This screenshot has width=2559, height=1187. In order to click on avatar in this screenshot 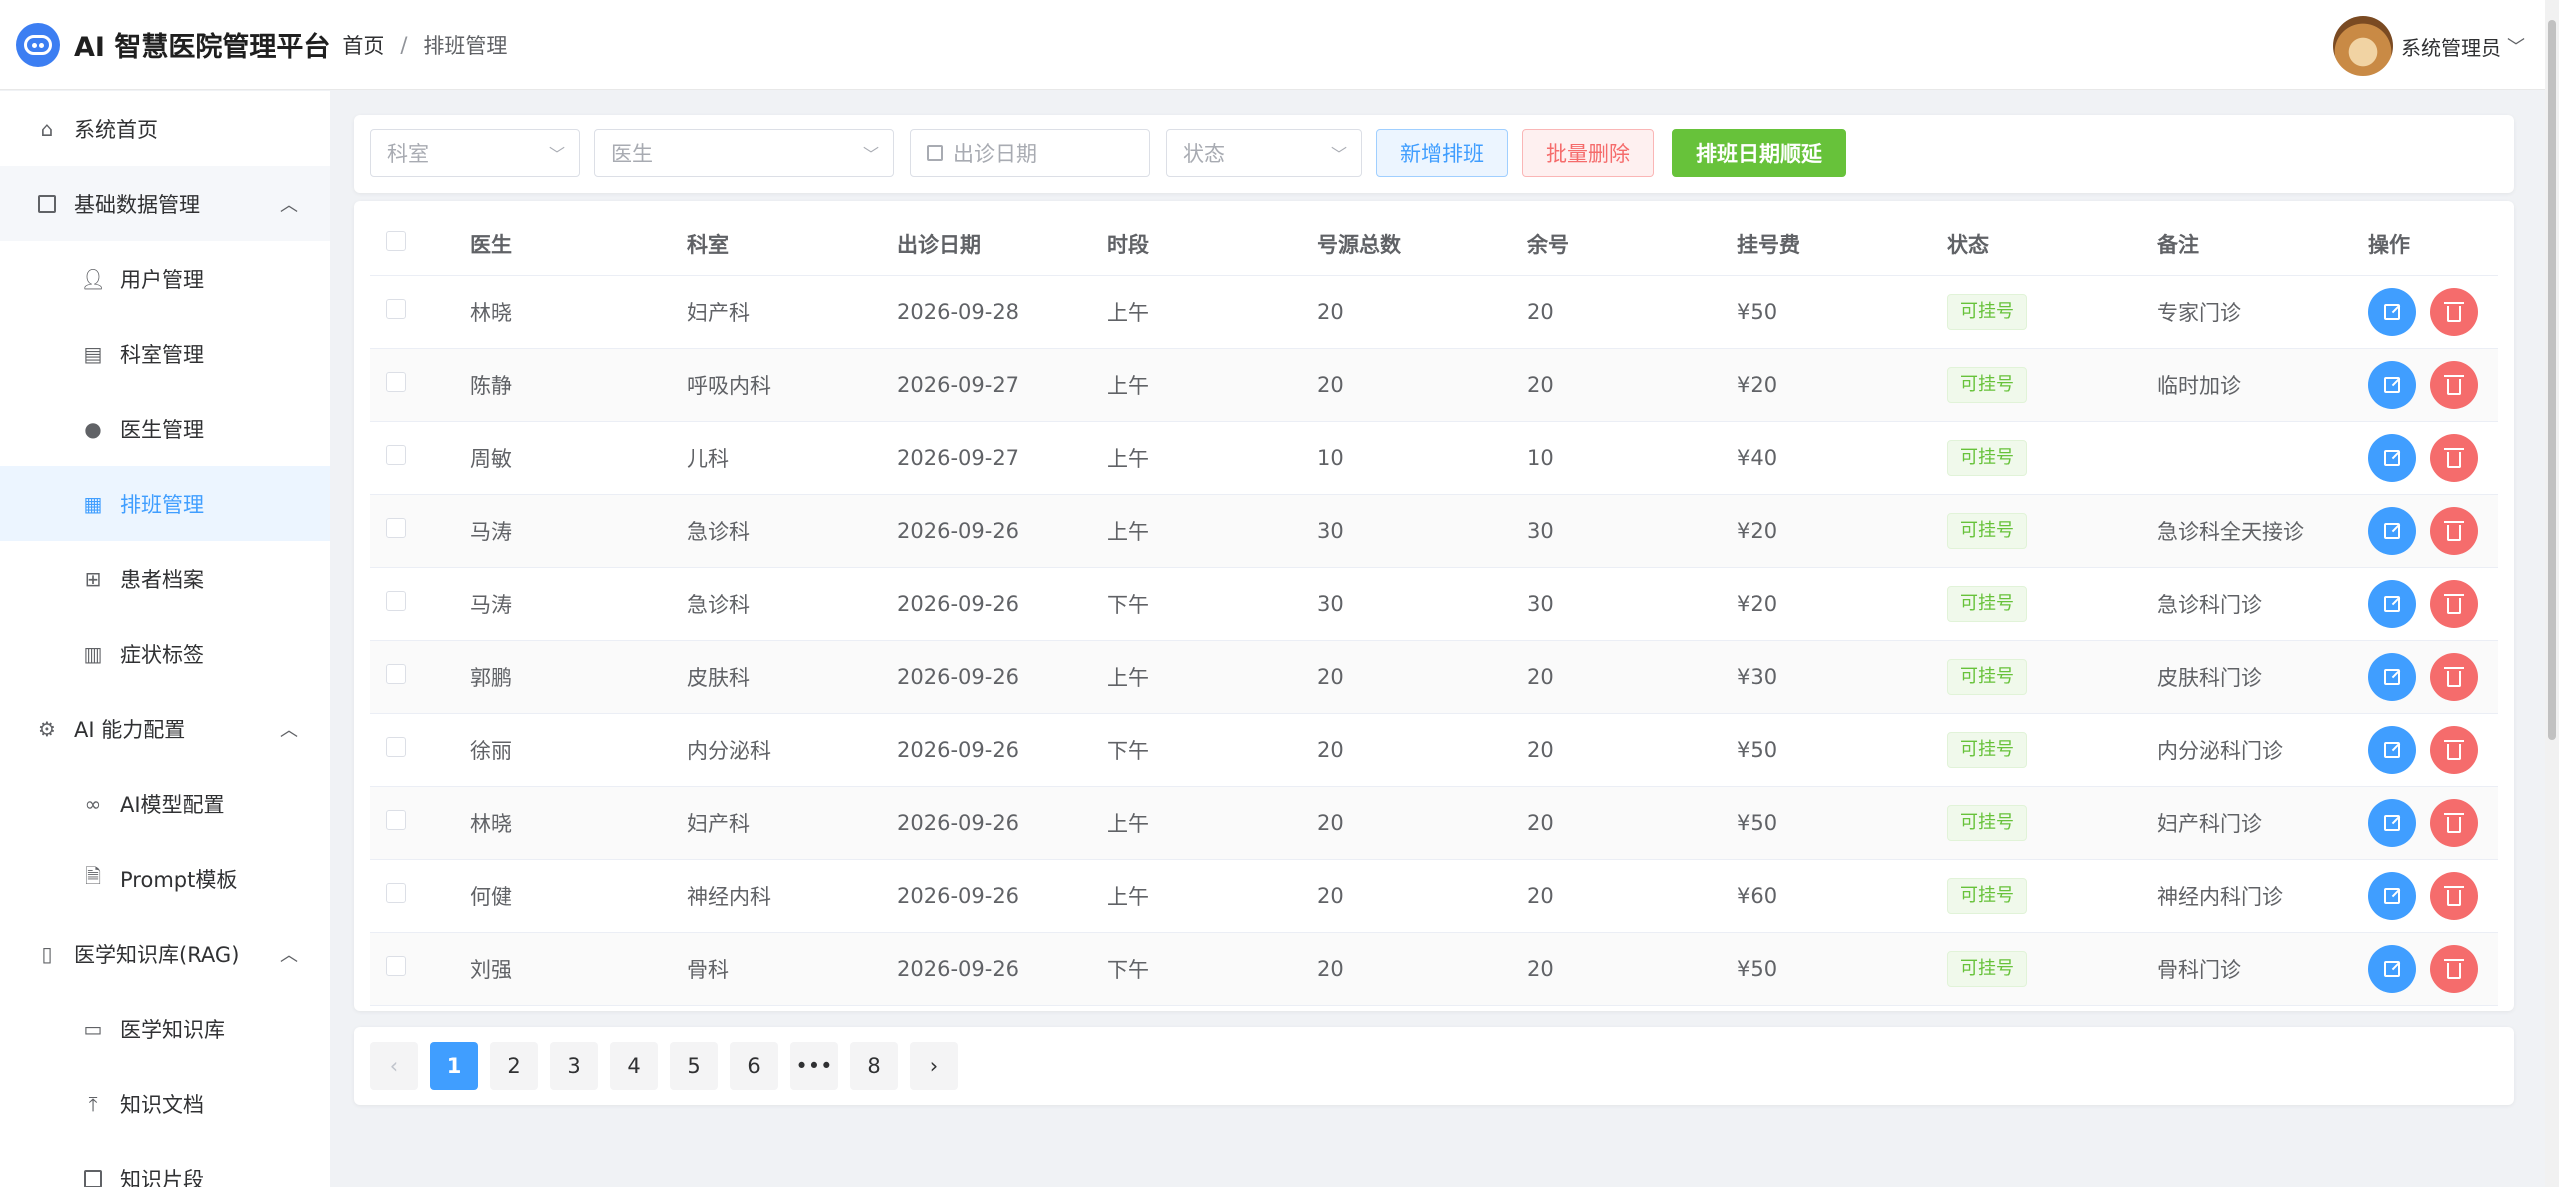, I will do `click(2363, 46)`.